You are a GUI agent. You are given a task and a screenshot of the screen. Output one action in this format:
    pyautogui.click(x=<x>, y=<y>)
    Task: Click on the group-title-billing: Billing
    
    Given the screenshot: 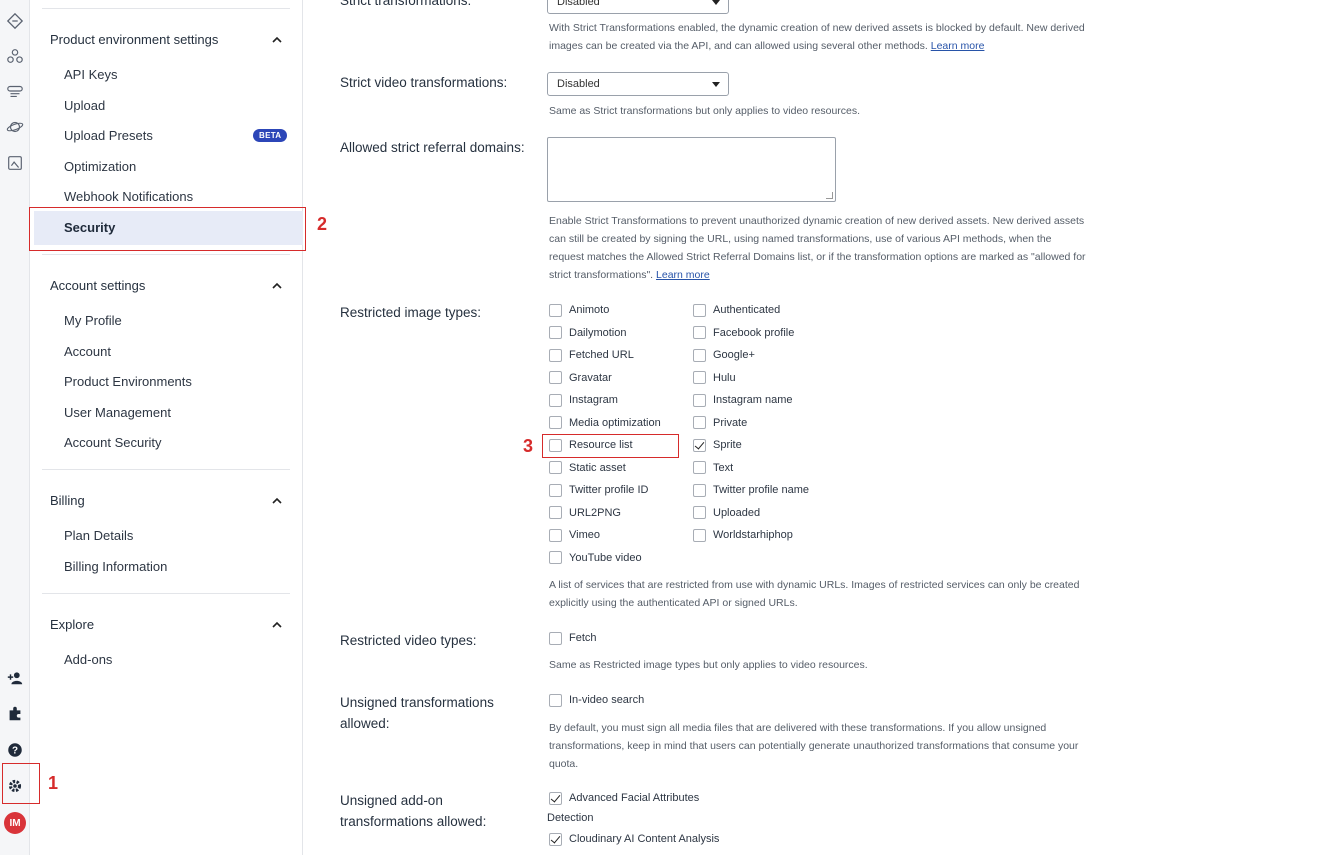 What is the action you would take?
    pyautogui.click(x=170, y=500)
    